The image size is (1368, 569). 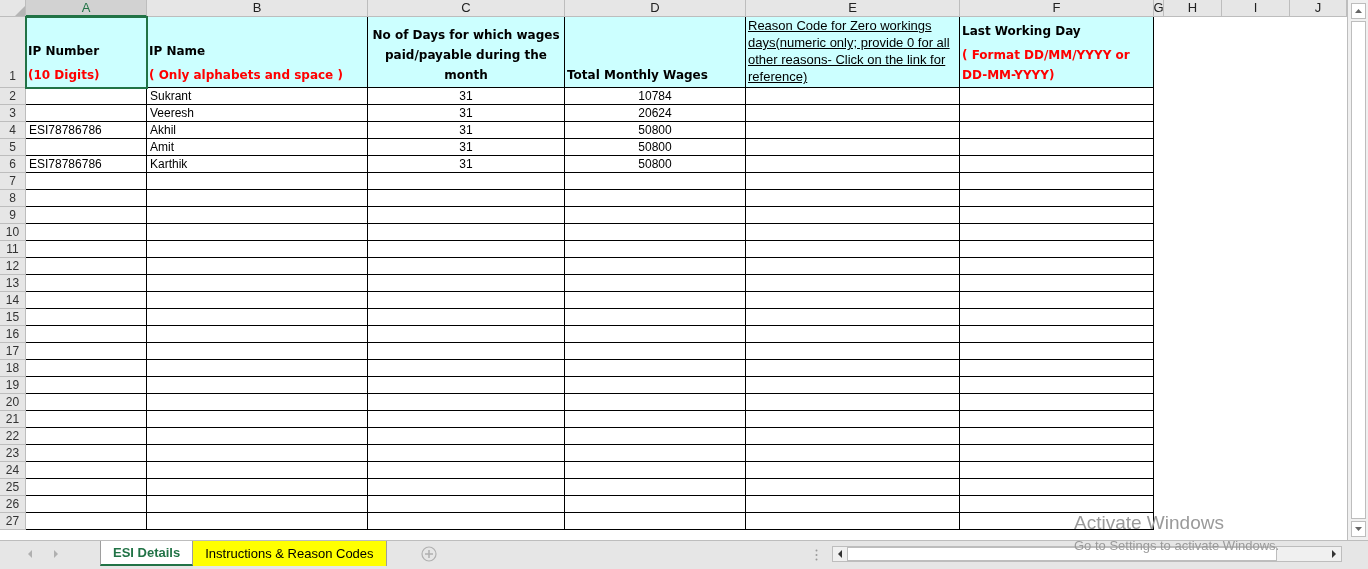 I want to click on row-number: 1, so click(x=13, y=52).